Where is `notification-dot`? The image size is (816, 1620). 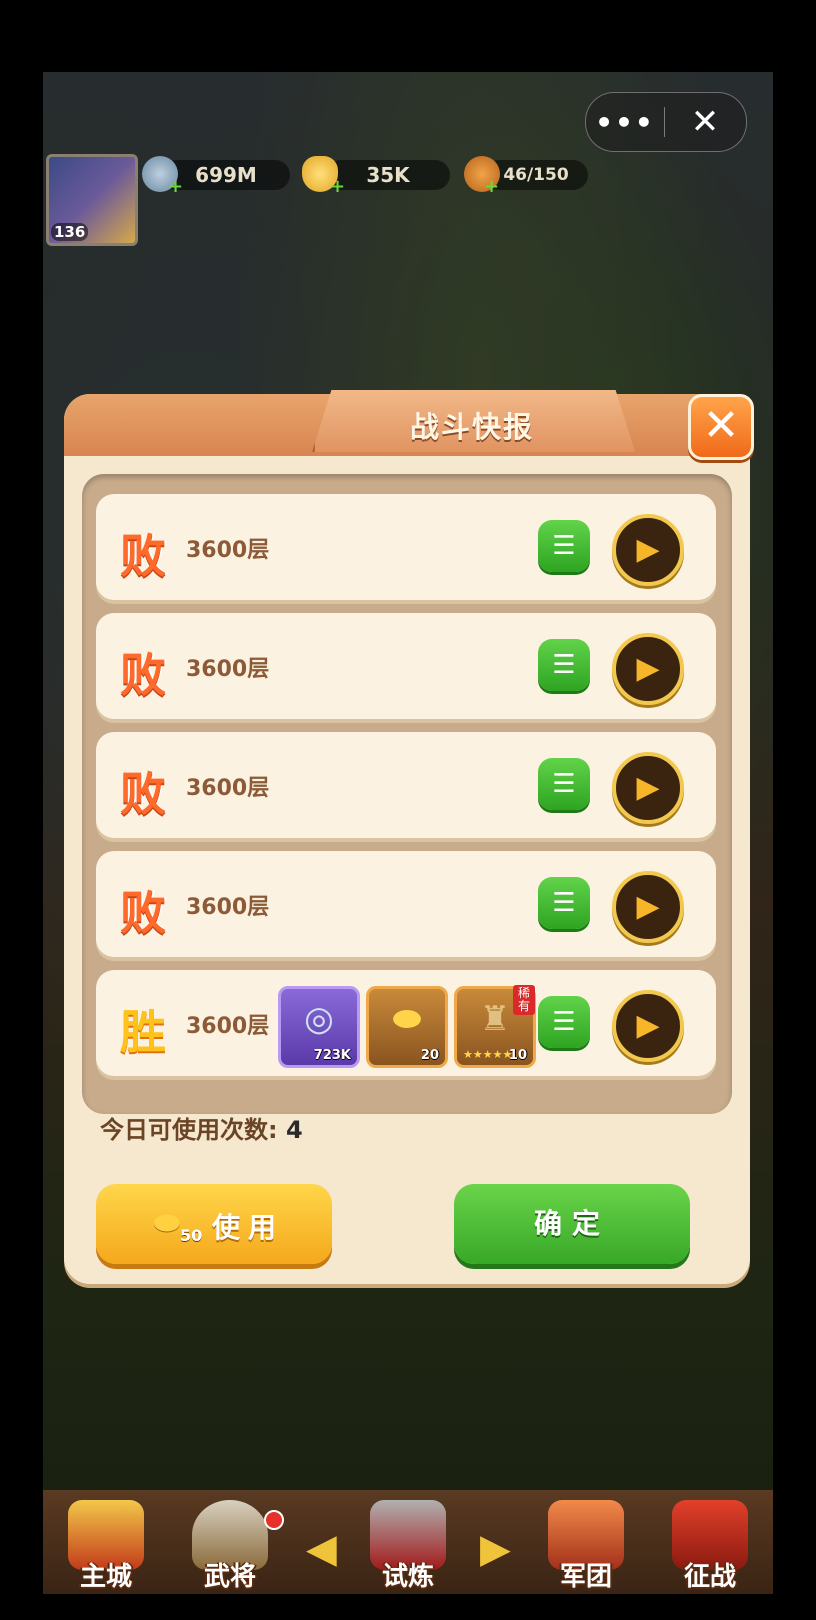 notification-dot is located at coordinates (274, 1520).